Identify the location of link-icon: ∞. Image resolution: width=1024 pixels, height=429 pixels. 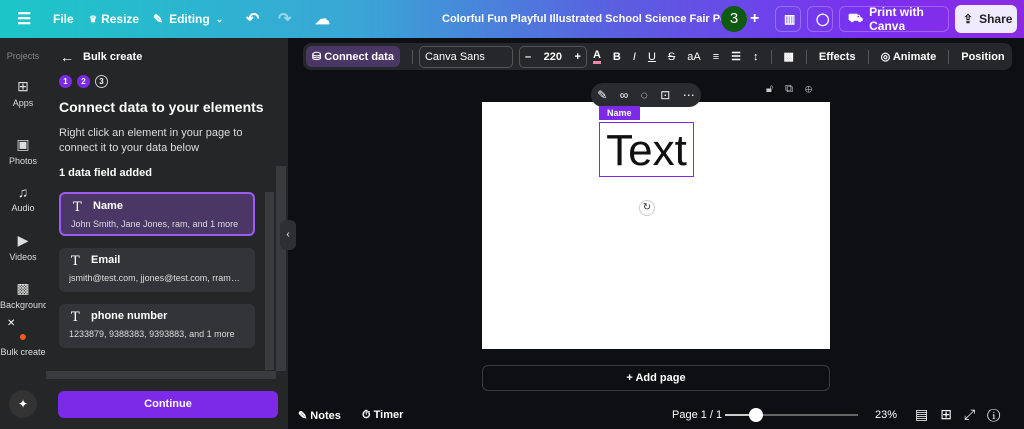
(624, 95).